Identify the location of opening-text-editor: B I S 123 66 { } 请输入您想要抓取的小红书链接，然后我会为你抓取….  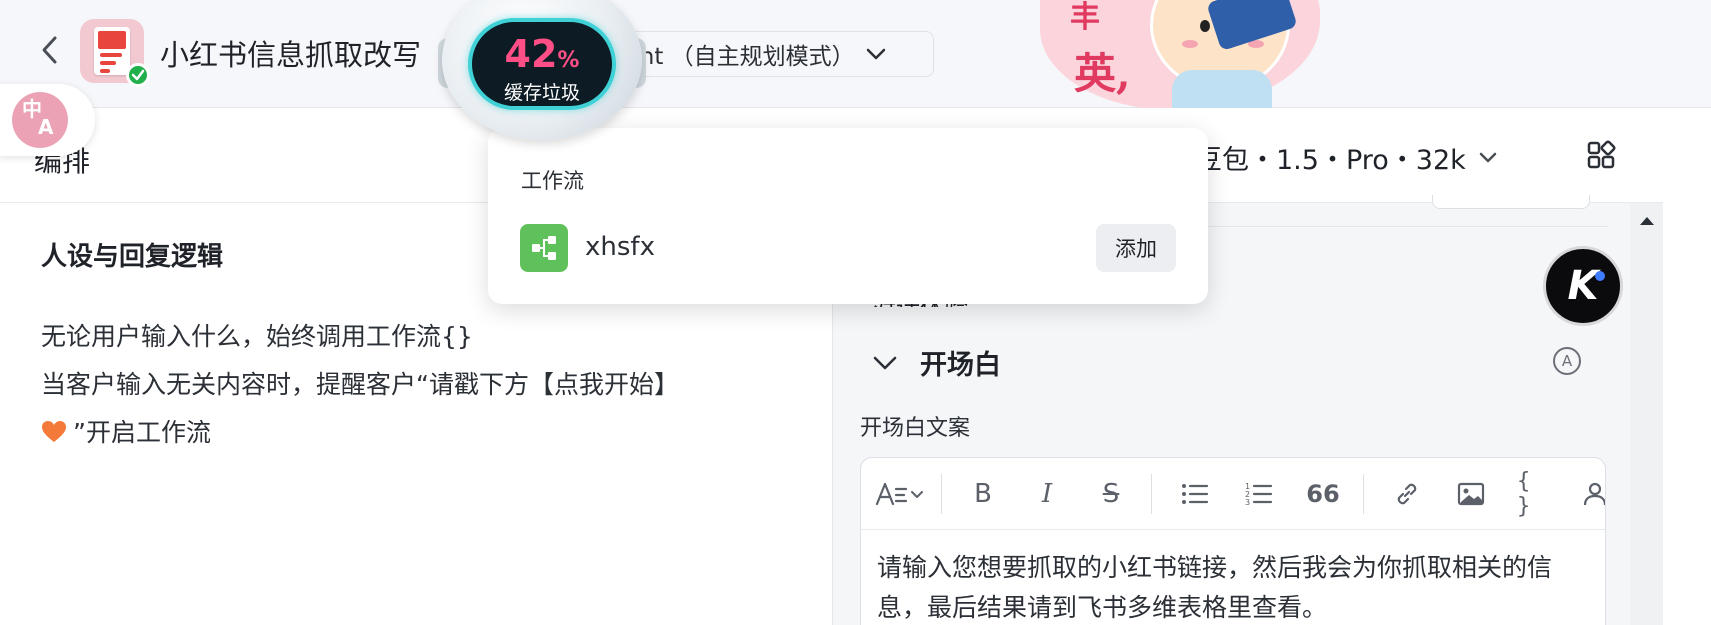
(1233, 541).